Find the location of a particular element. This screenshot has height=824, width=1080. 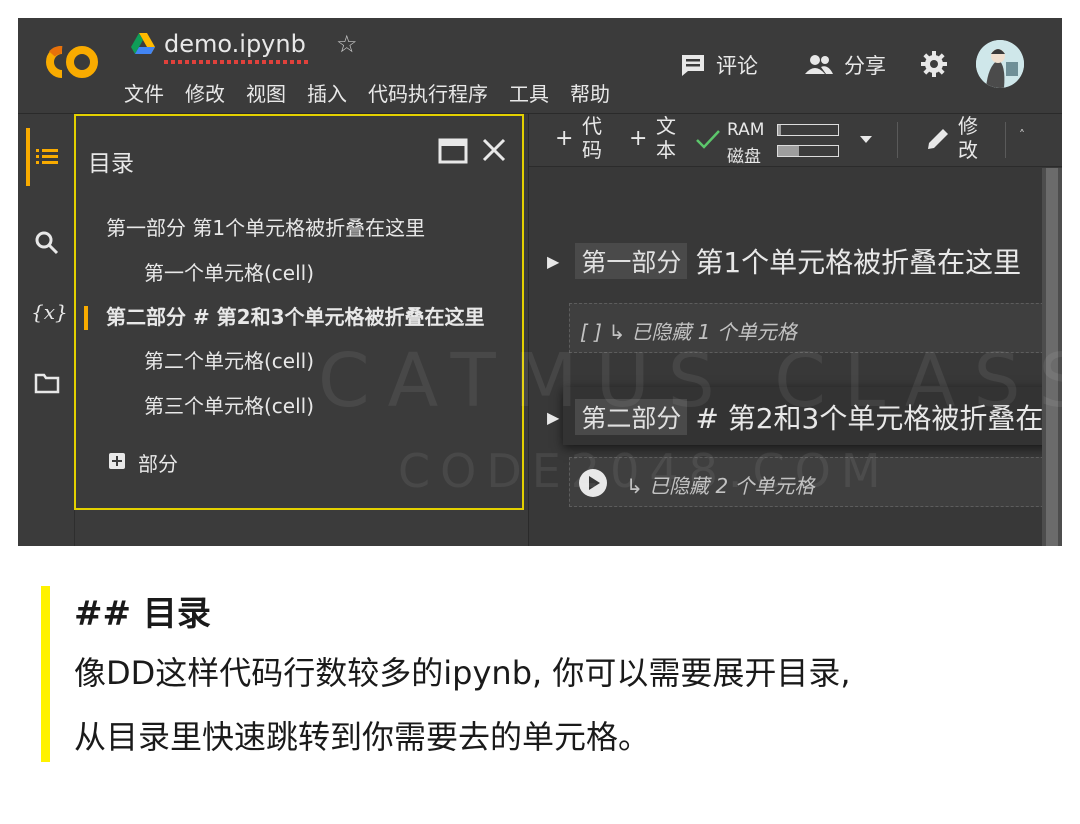

toc-title: 目录 is located at coordinates (111, 164).